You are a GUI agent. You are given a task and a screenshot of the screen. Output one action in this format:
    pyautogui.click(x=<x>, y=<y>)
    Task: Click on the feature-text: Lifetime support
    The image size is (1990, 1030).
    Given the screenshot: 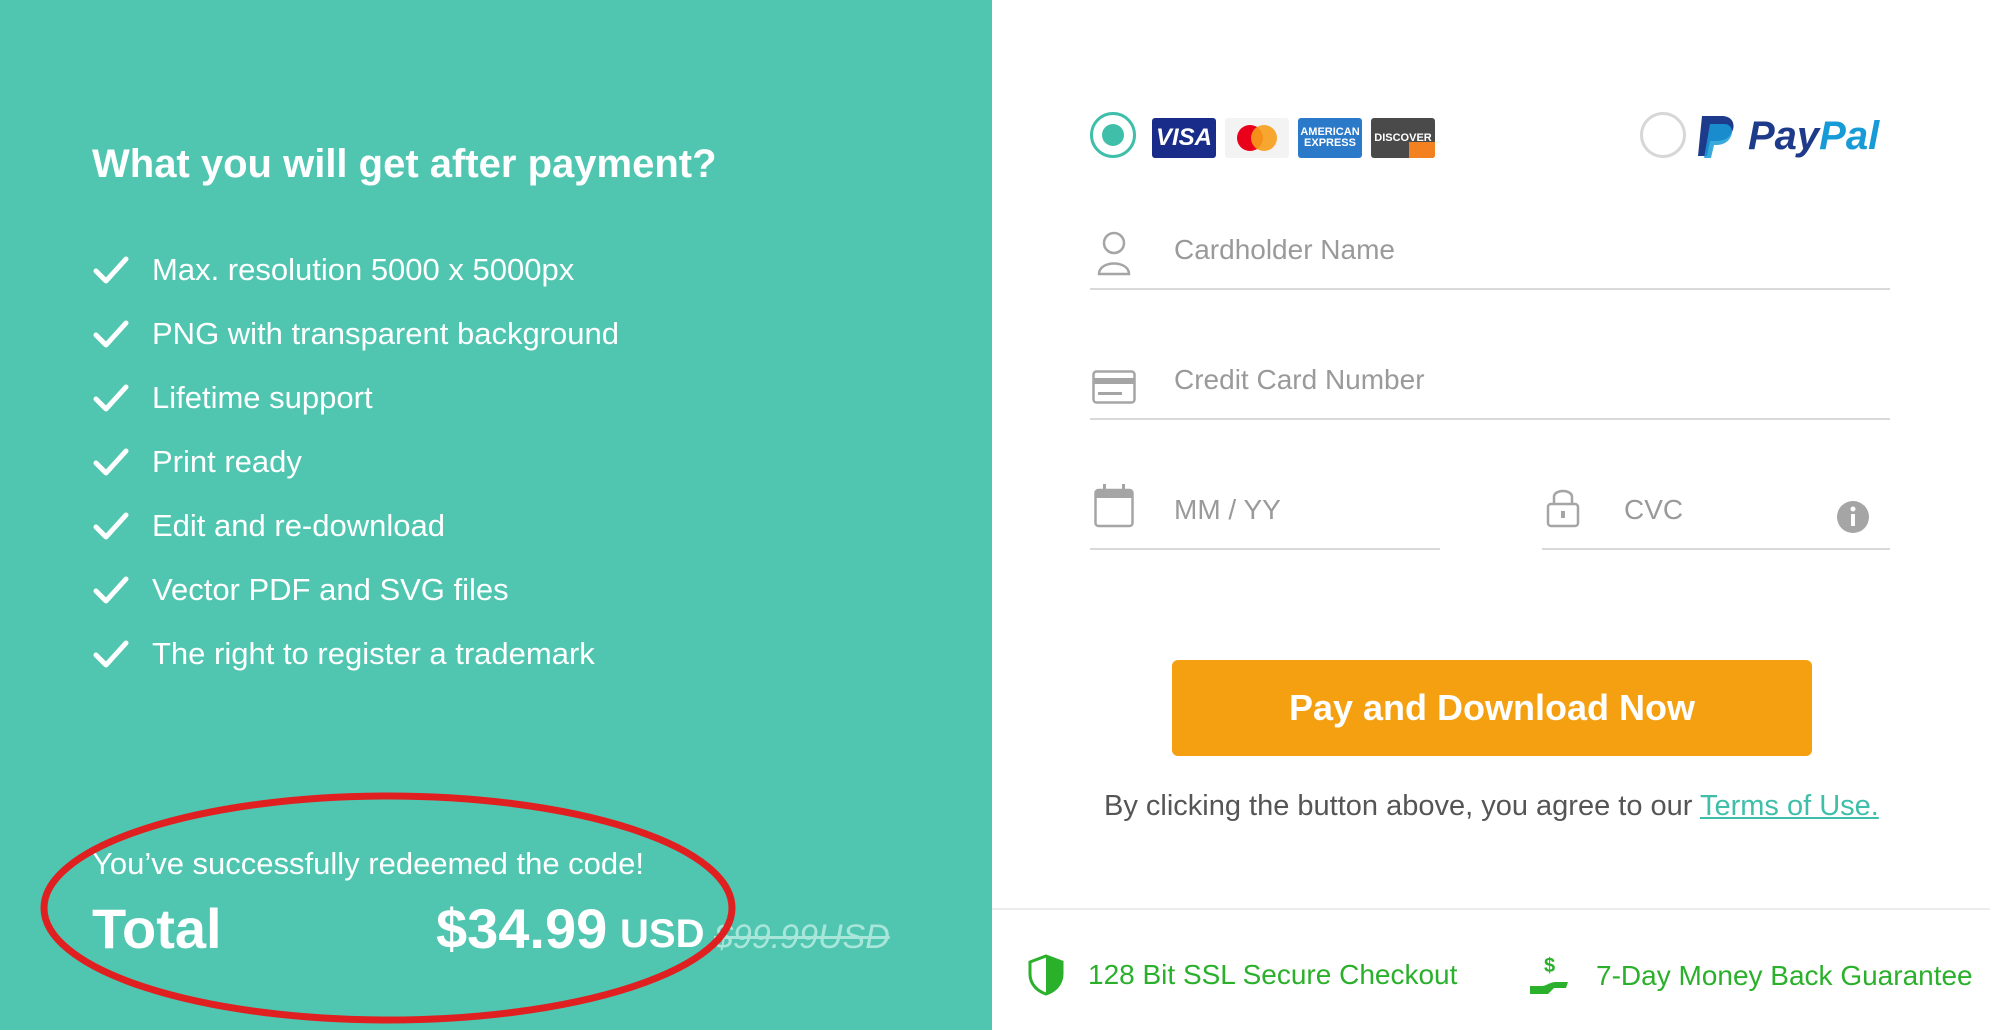 What is the action you would take?
    pyautogui.click(x=262, y=397)
    